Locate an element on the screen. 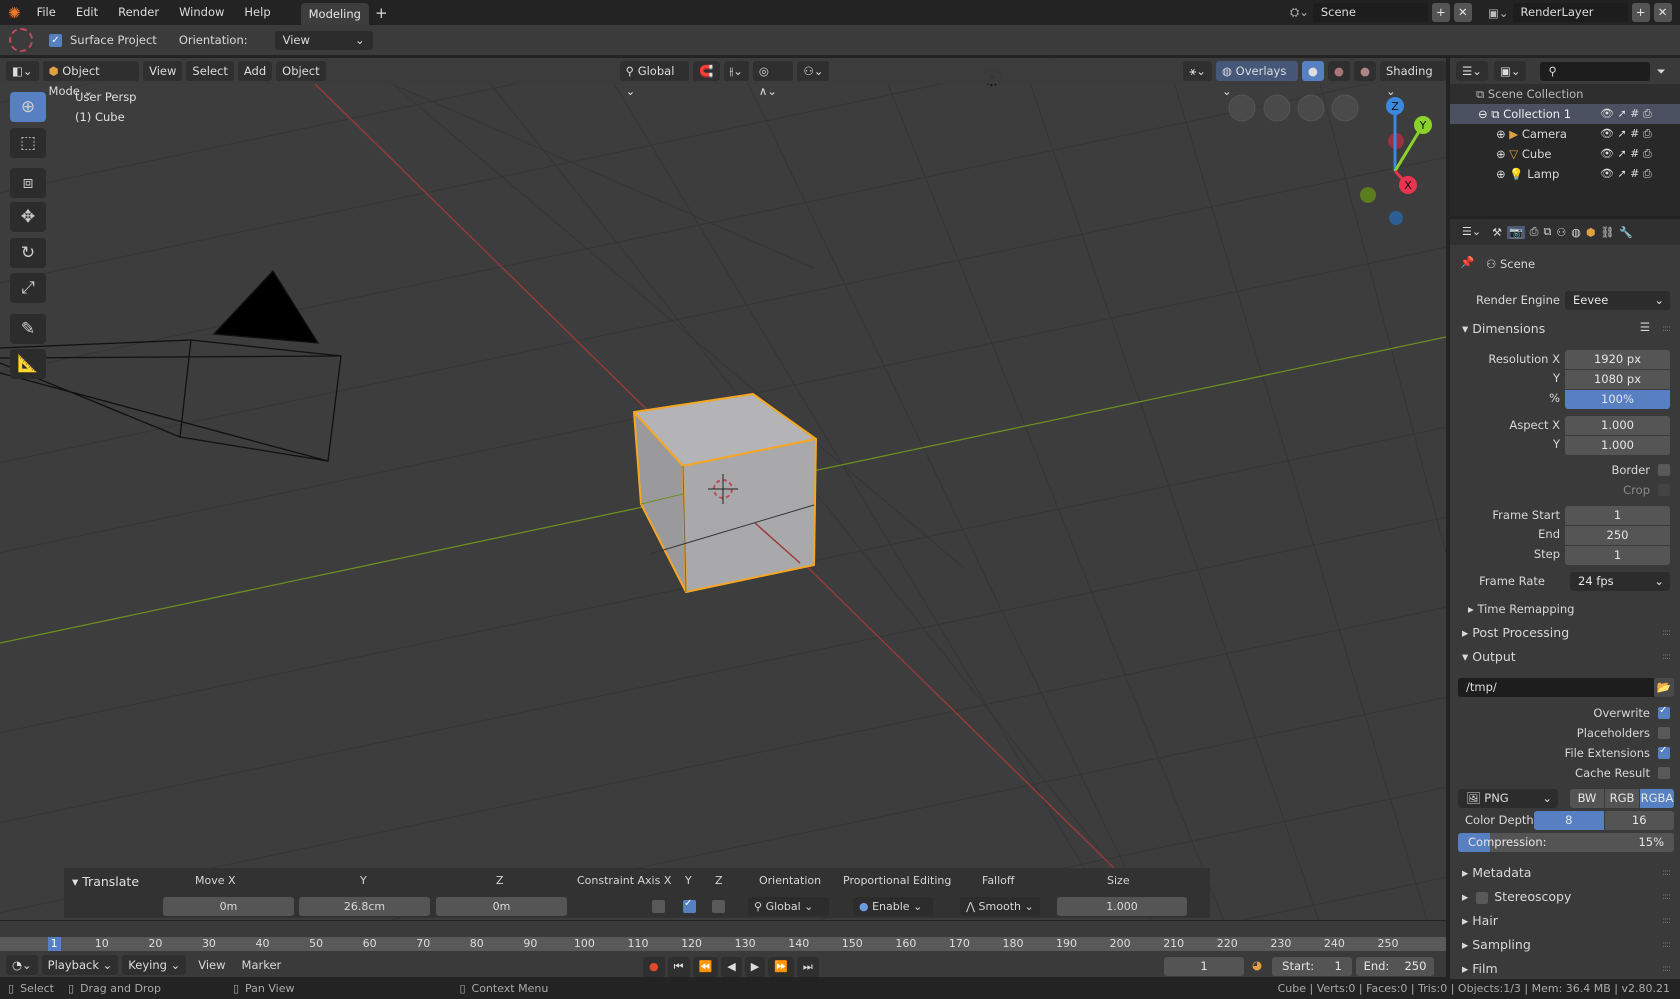 This screenshot has width=1680, height=999. resolution-percent-field: 100% is located at coordinates (1617, 399).